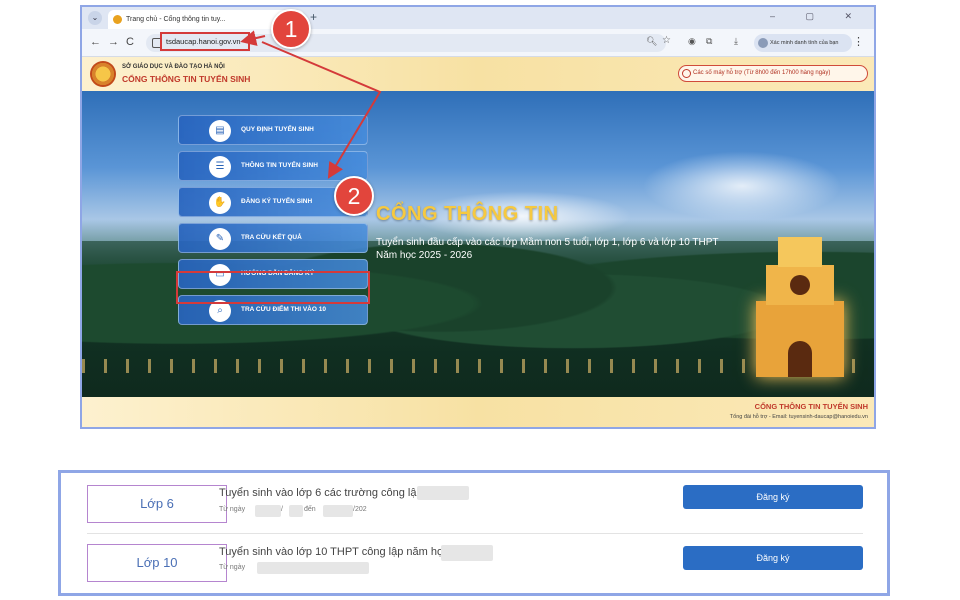 The image size is (960, 600). I want to click on menu-label: TRA CỨU ĐIỂM THI VÀO 10, so click(283, 309).